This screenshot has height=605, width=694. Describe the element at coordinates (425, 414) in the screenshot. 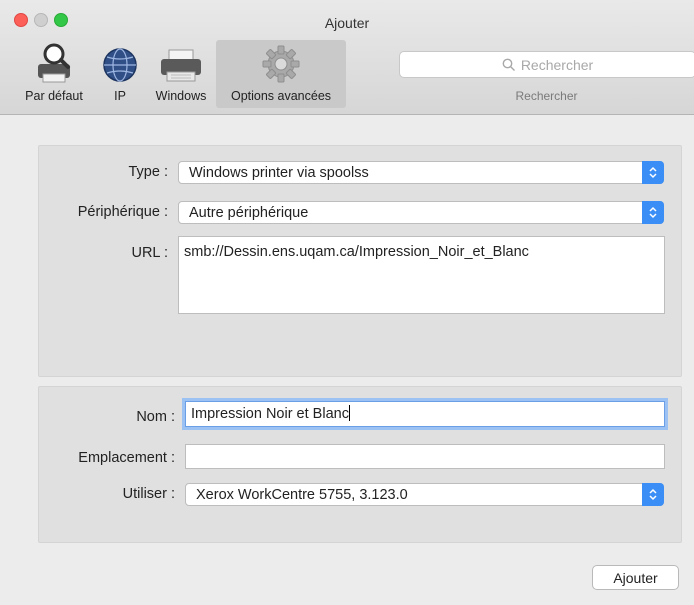

I see `name-field: Impression Noir et Blanc` at that location.